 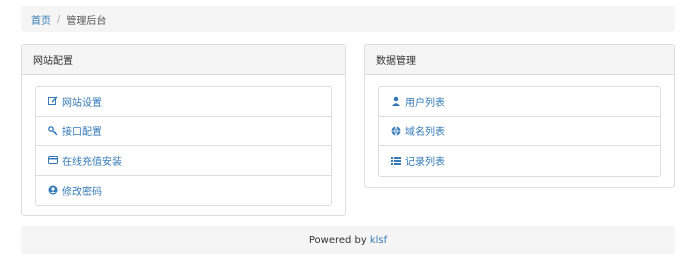 What do you see at coordinates (337, 240) in the screenshot?
I see `footer-text: Powered by` at bounding box center [337, 240].